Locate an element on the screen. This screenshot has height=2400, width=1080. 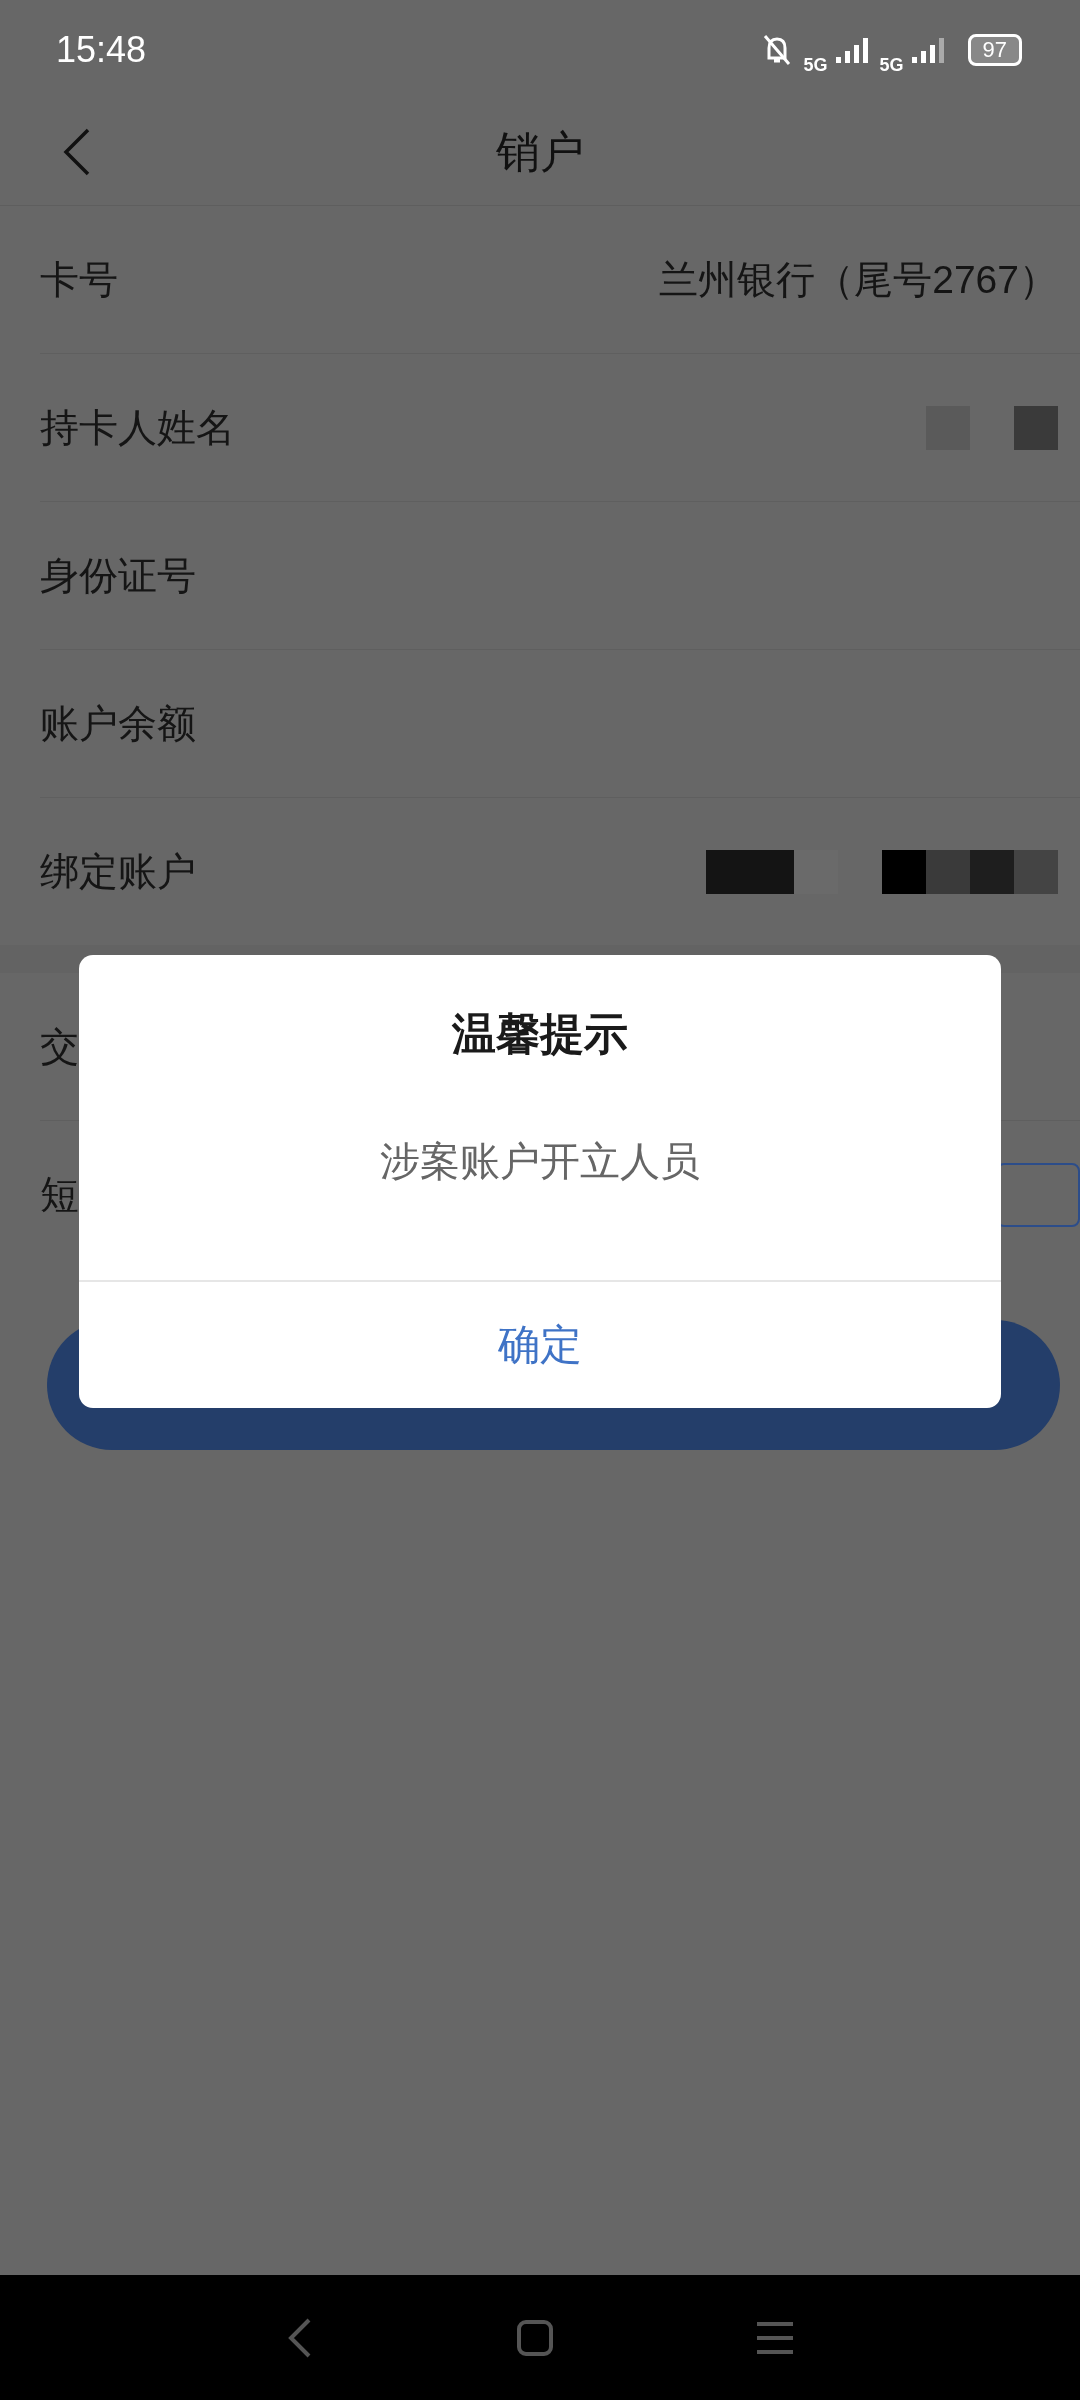
field-value: 兰州银行（尾号2767） is located at coordinates (858, 279).